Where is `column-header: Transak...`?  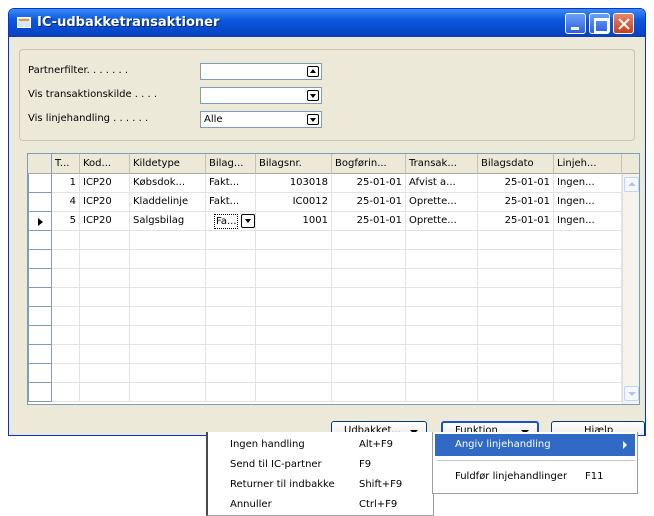
column-header: Transak... is located at coordinates (442, 164).